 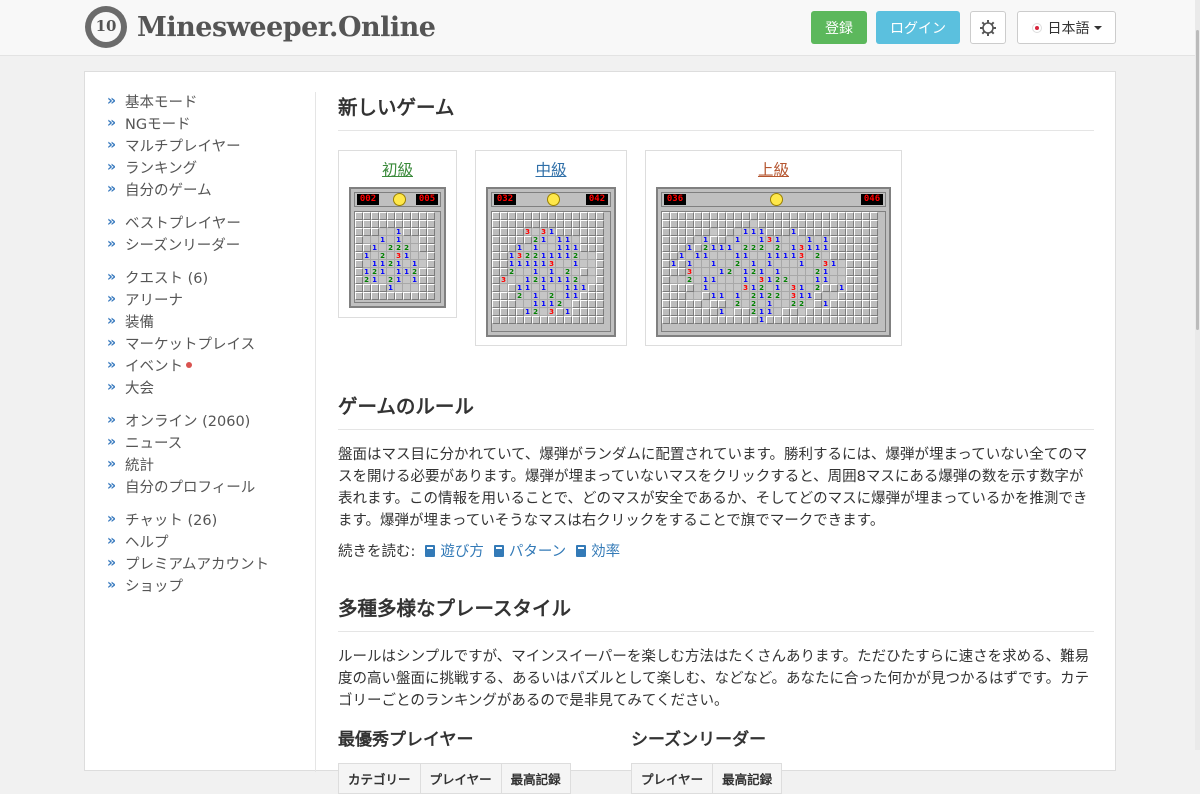 I want to click on sidebar-item: » 自分のプロフィール, so click(x=207, y=486).